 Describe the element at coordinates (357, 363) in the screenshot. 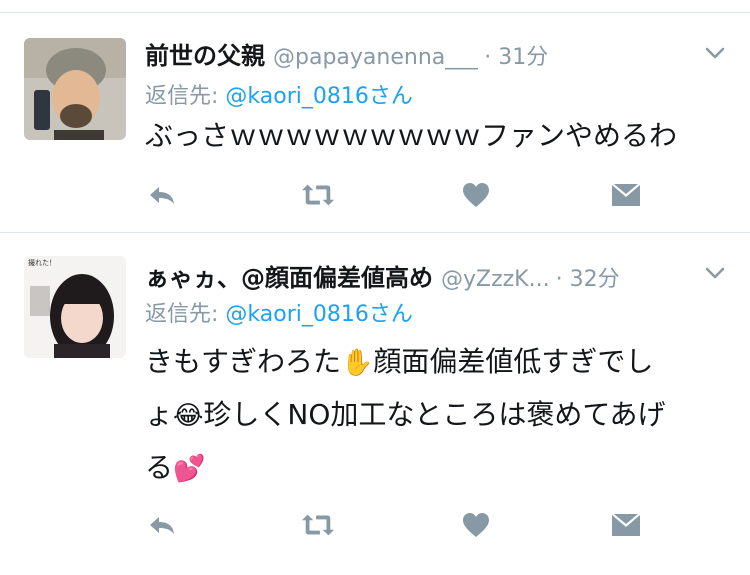

I see `raised-hand-emoji: ✋` at that location.